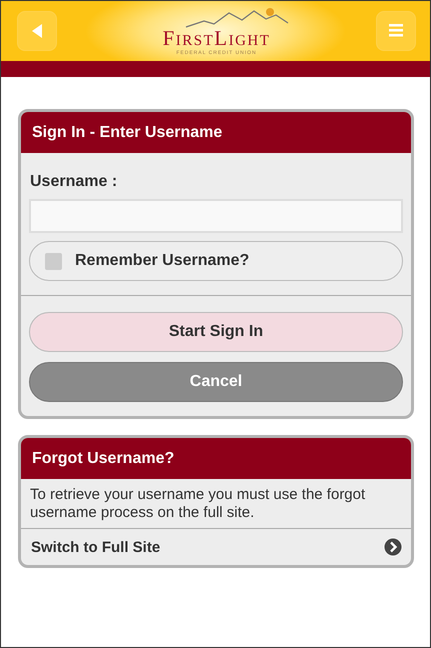  Describe the element at coordinates (216, 332) in the screenshot. I see `start-sign-in-button: Start Sign In` at that location.